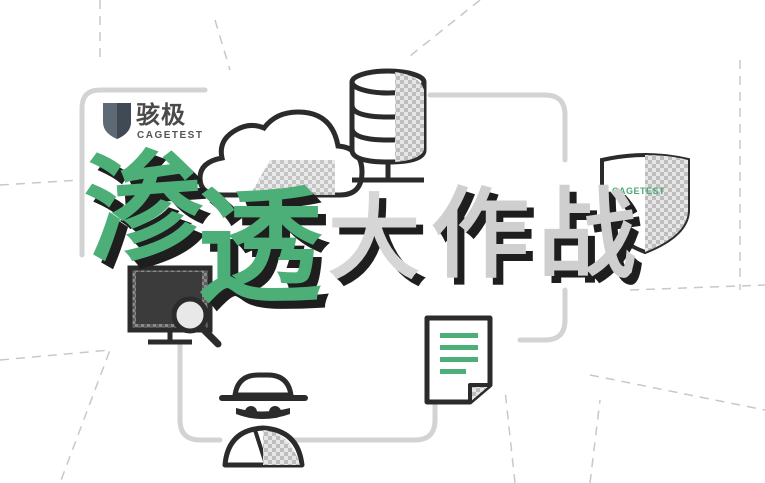 The image size is (765, 483). What do you see at coordinates (161, 115) in the screenshot?
I see `brand-name-cn: 骇极` at bounding box center [161, 115].